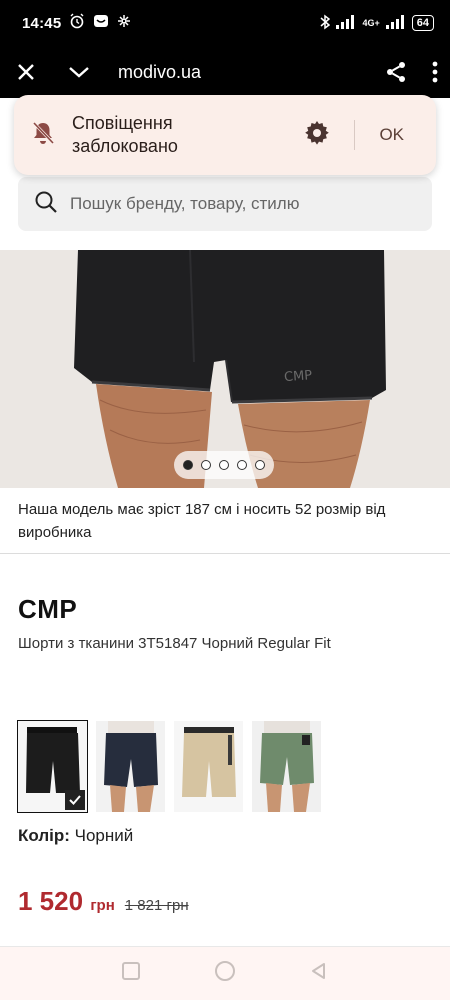 This screenshot has width=450, height=1000. Describe the element at coordinates (396, 72) in the screenshot. I see `share-icon` at that location.